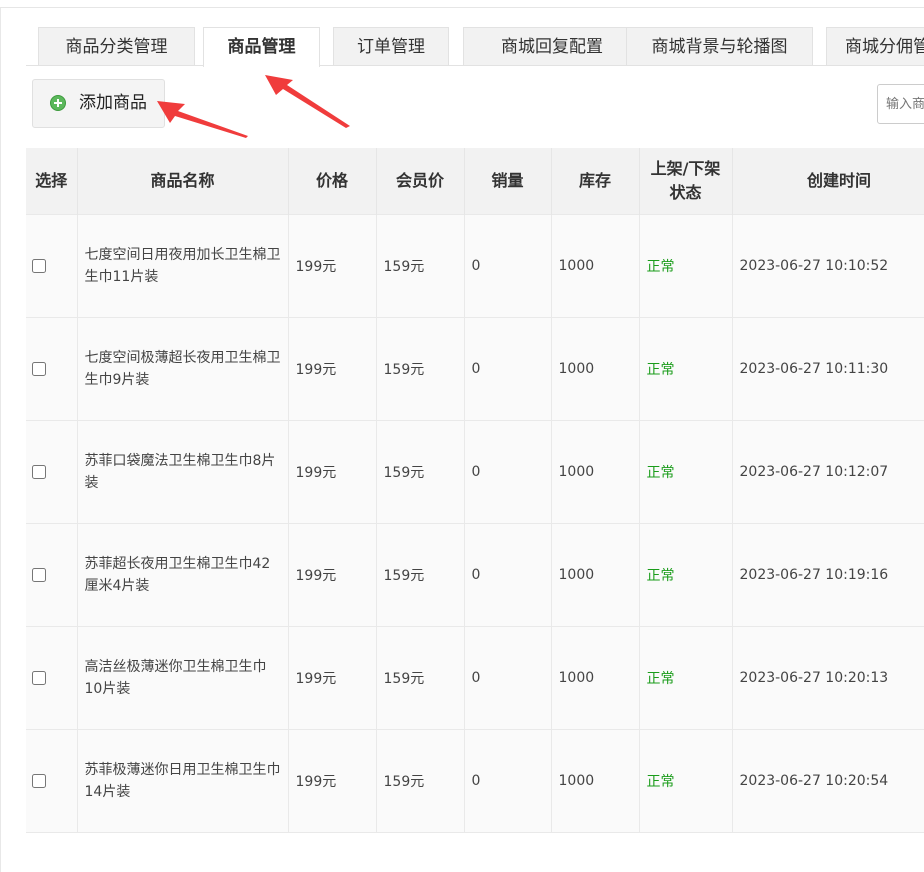  I want to click on tab-bar: 商品分类管理 商品管理 订单管理 商城回复配置 商城背景与轮播图 商城分佣管理, so click(475, 44).